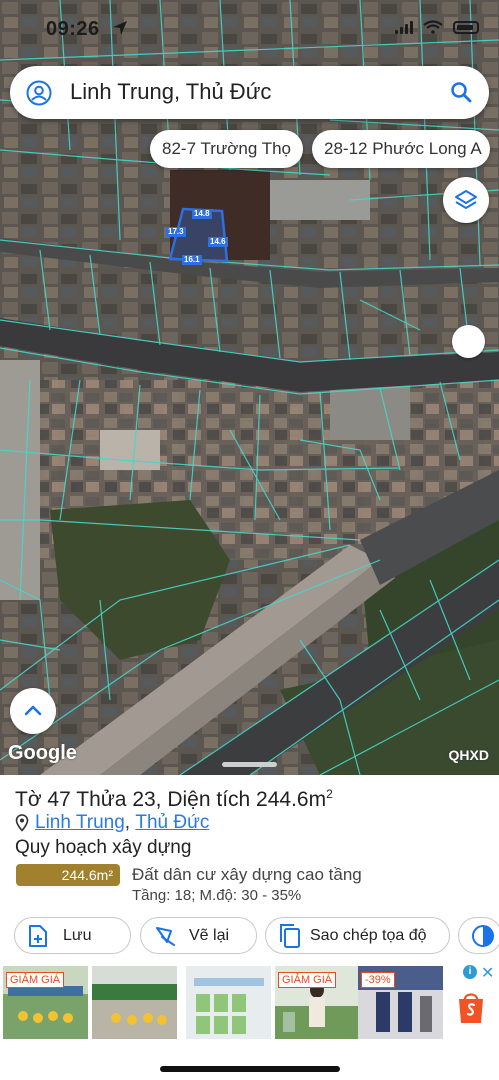  I want to click on parcel-dim-left: 17.3, so click(176, 232).